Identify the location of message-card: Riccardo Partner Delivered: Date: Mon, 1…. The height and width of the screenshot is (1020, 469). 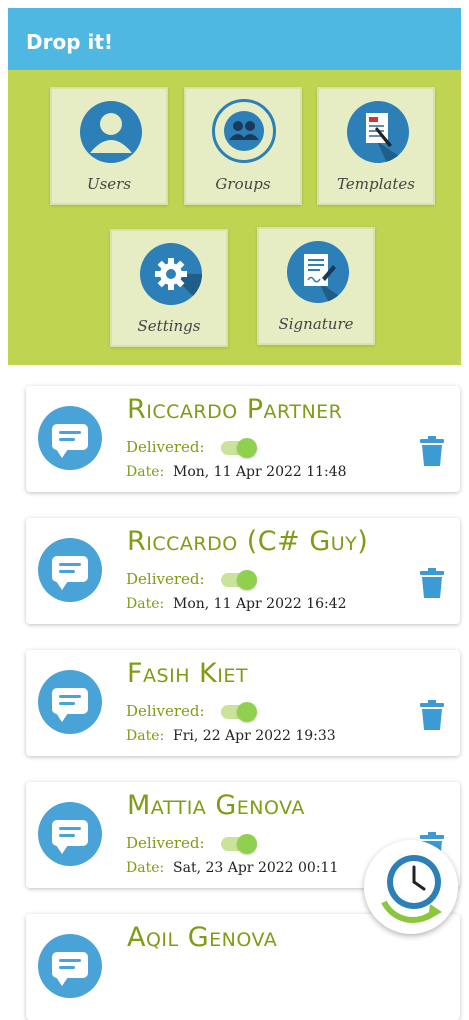
(243, 439).